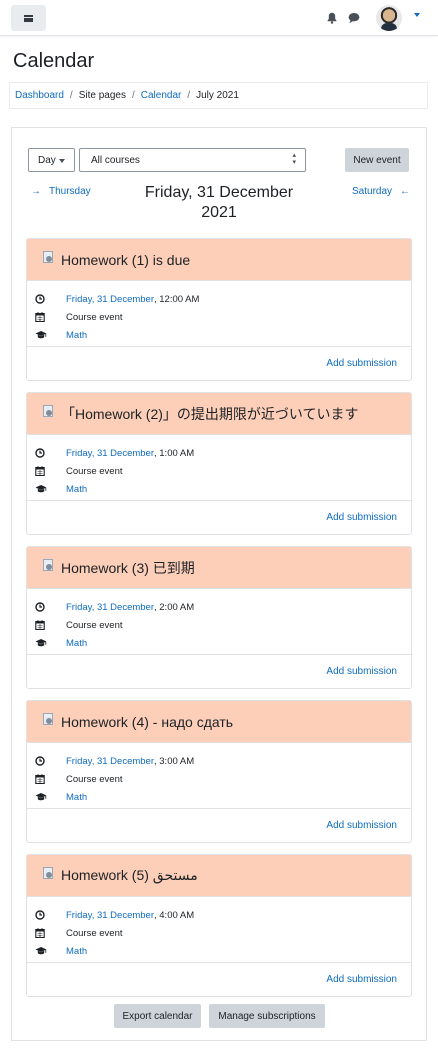 This screenshot has height=1050, width=438. Describe the element at coordinates (177, 299) in the screenshot. I see `event-time: , 12:00 AM` at that location.